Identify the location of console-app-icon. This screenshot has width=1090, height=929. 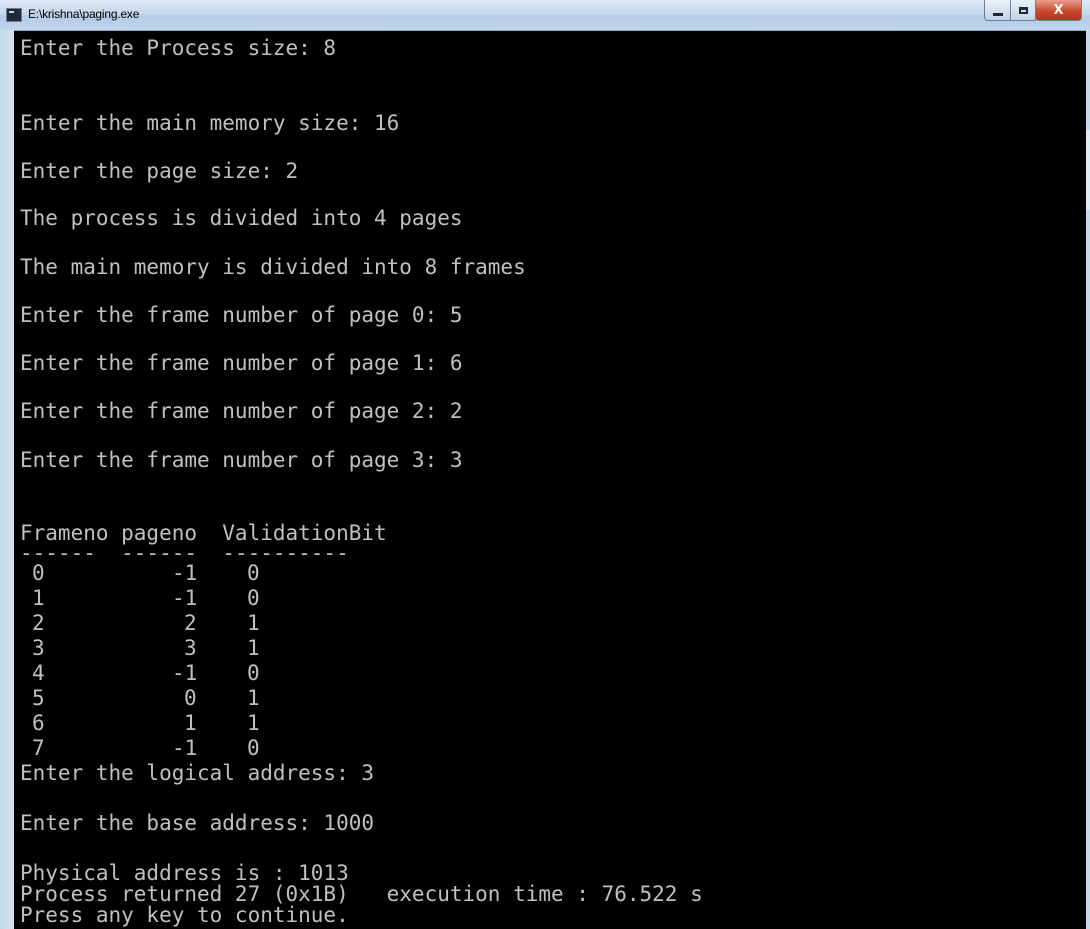
(14, 15).